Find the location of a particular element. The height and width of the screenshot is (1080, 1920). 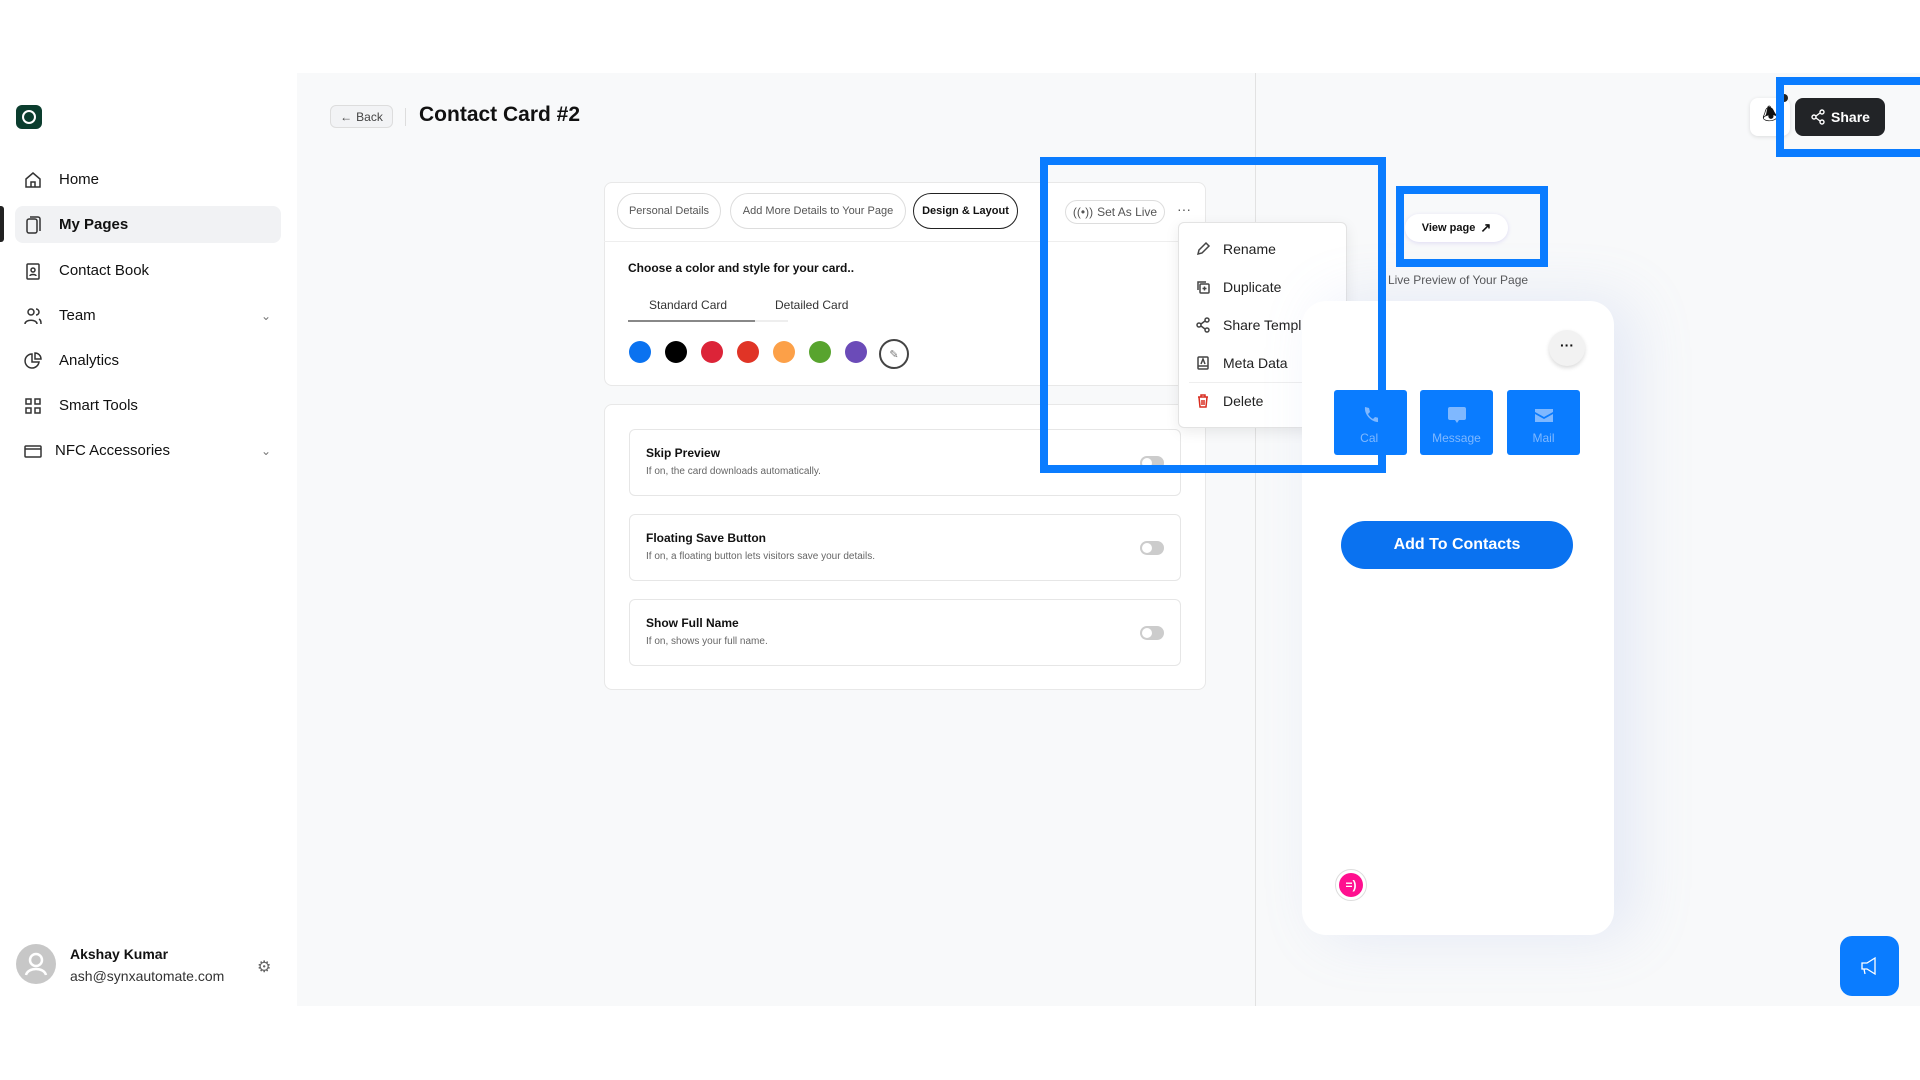

megaphone-icon is located at coordinates (1868, 966).